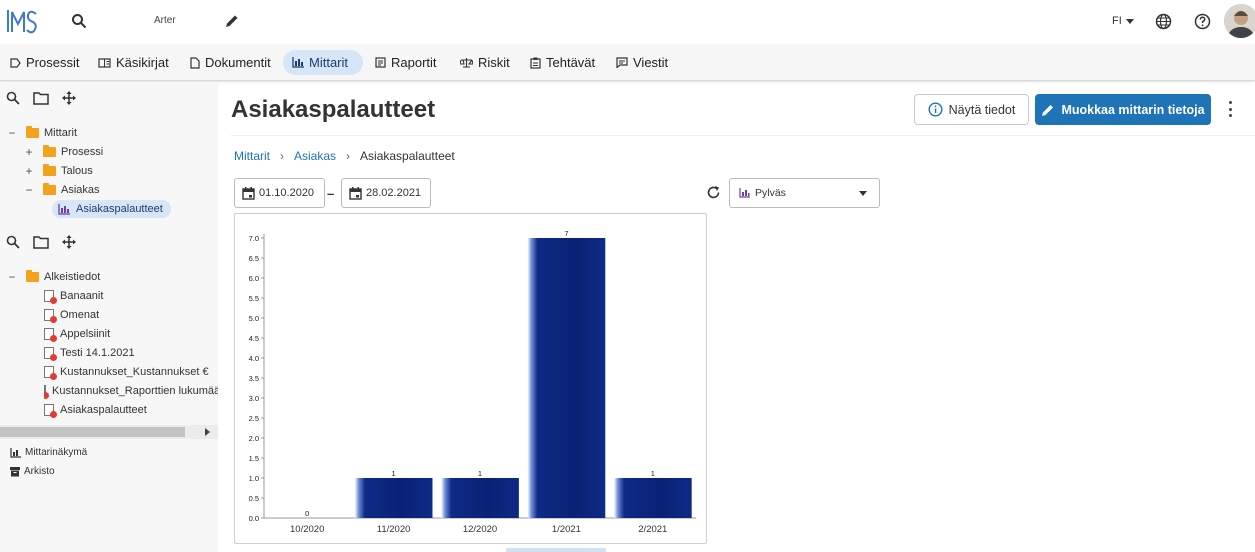 Image resolution: width=1255 pixels, height=552 pixels. Describe the element at coordinates (556, 550) in the screenshot. I see `chart-footer-tab` at that location.